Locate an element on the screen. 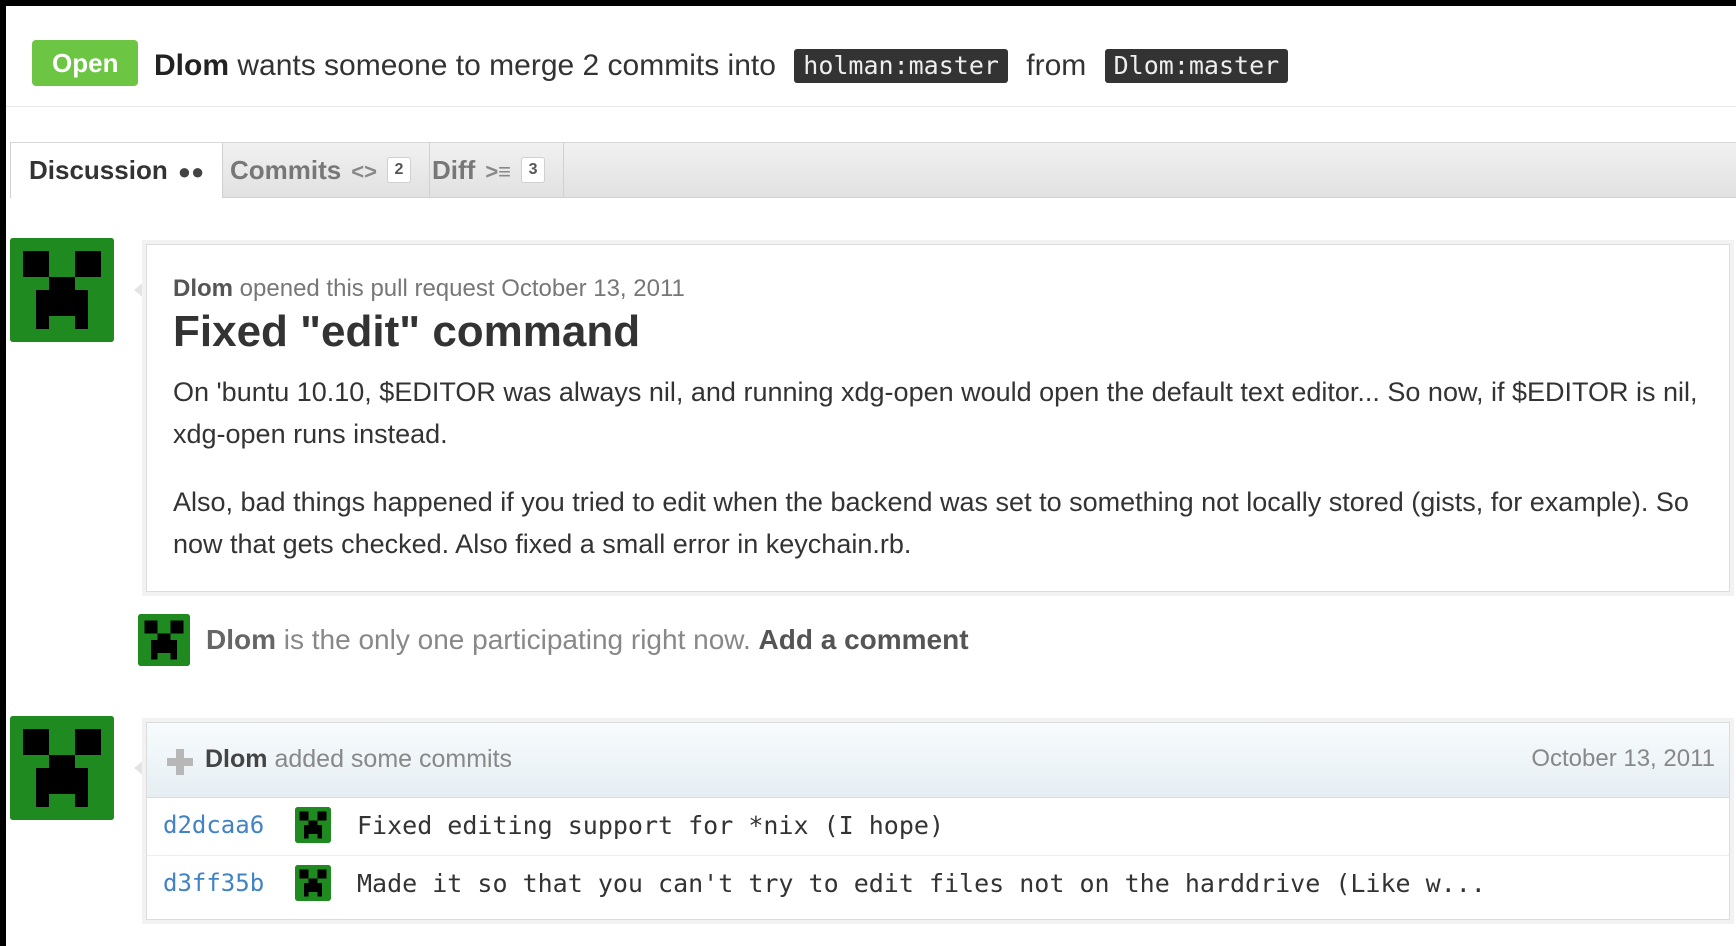 This screenshot has width=1736, height=946. from-text: from is located at coordinates (1056, 66).